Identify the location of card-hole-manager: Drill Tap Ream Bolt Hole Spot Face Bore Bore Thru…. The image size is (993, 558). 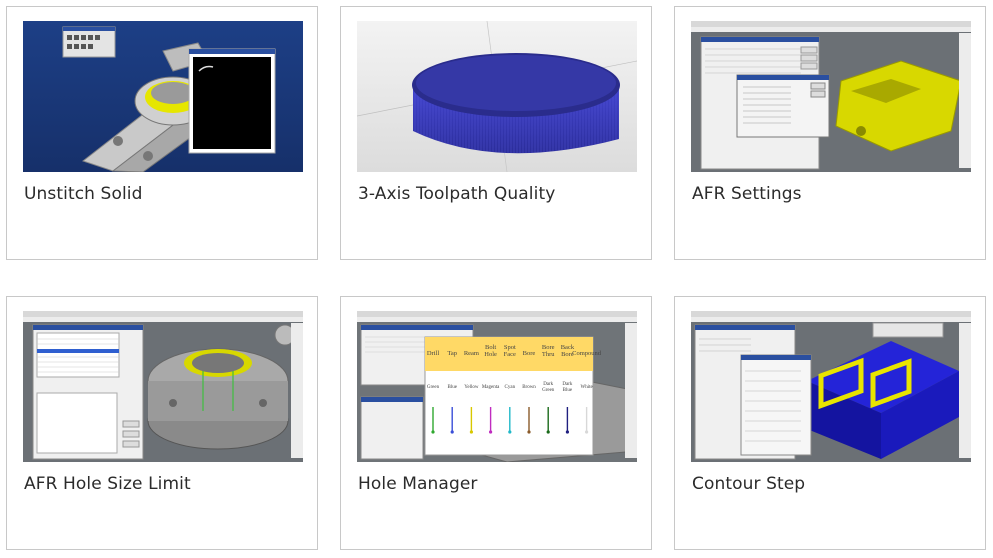
(496, 423).